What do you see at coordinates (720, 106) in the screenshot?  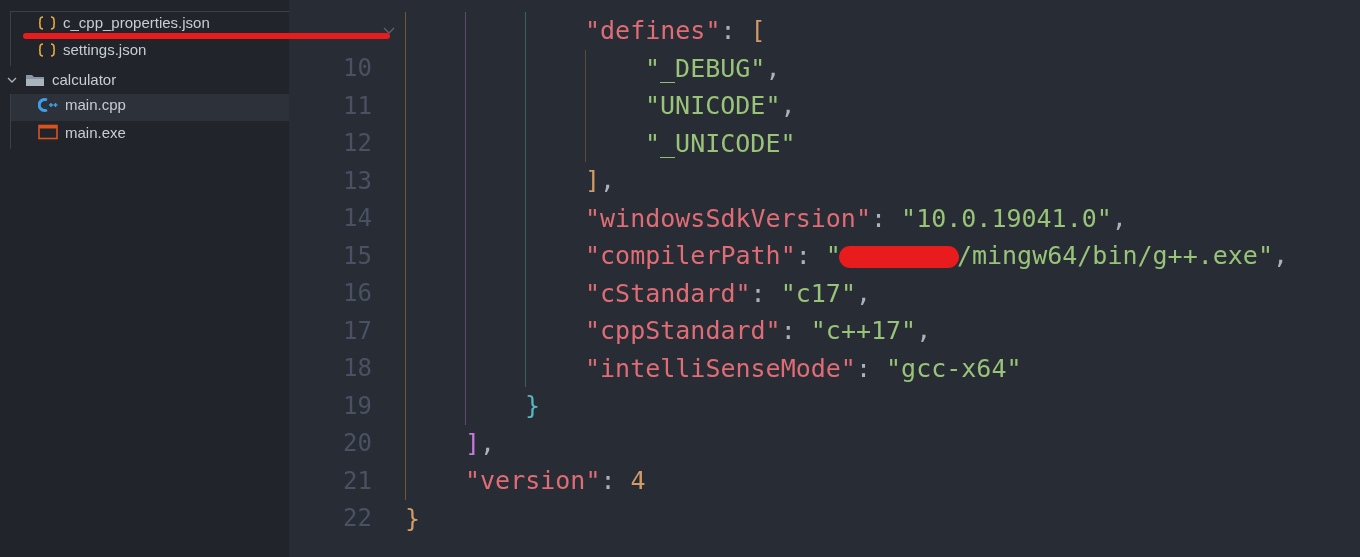 I see `code-line: "UNICODE",` at bounding box center [720, 106].